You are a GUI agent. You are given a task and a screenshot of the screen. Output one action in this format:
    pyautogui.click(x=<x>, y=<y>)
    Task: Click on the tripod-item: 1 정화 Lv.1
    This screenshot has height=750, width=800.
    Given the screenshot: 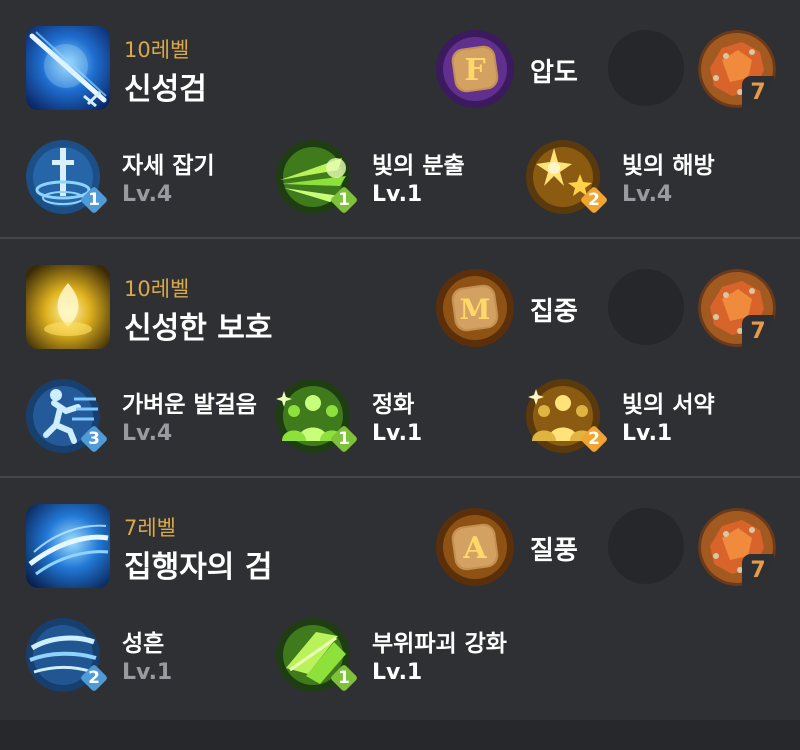 What is the action you would take?
    pyautogui.click(x=396, y=419)
    